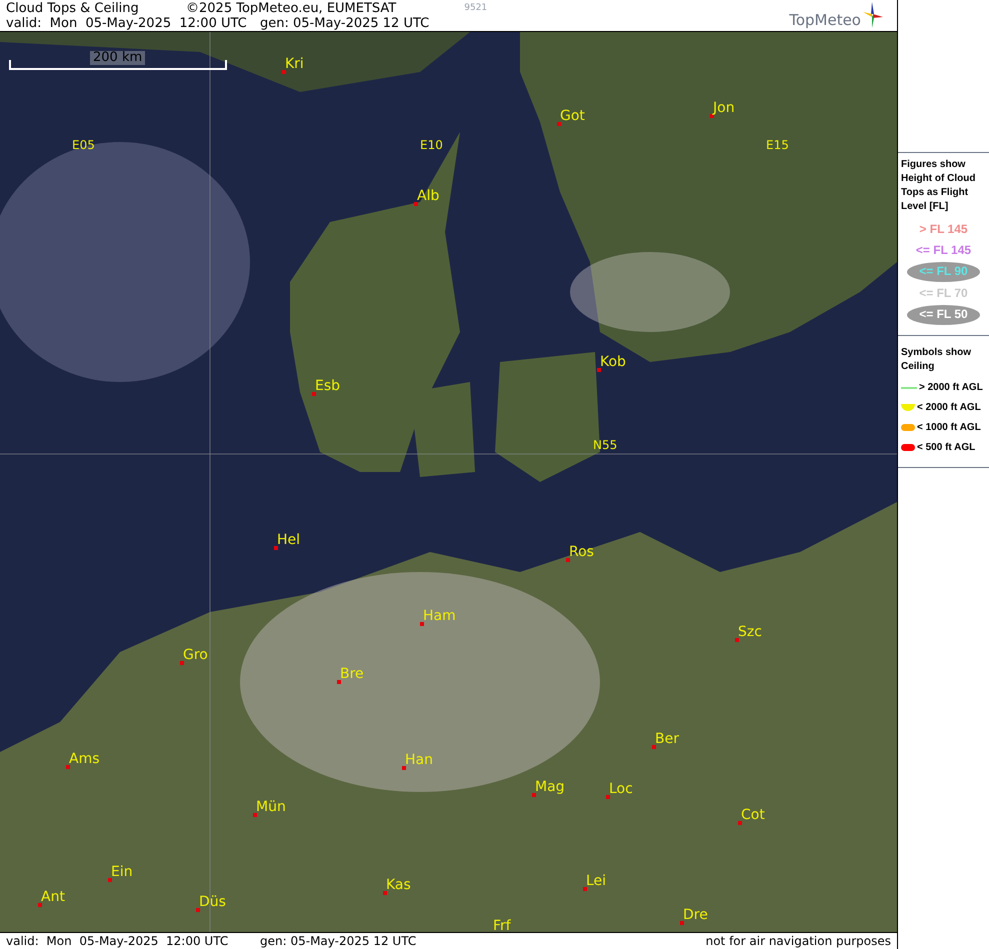 Image resolution: width=989 pixels, height=949 pixels. Describe the element at coordinates (949, 408) in the screenshot. I see `ceiling-key-label: < 2000 ft AGL` at that location.